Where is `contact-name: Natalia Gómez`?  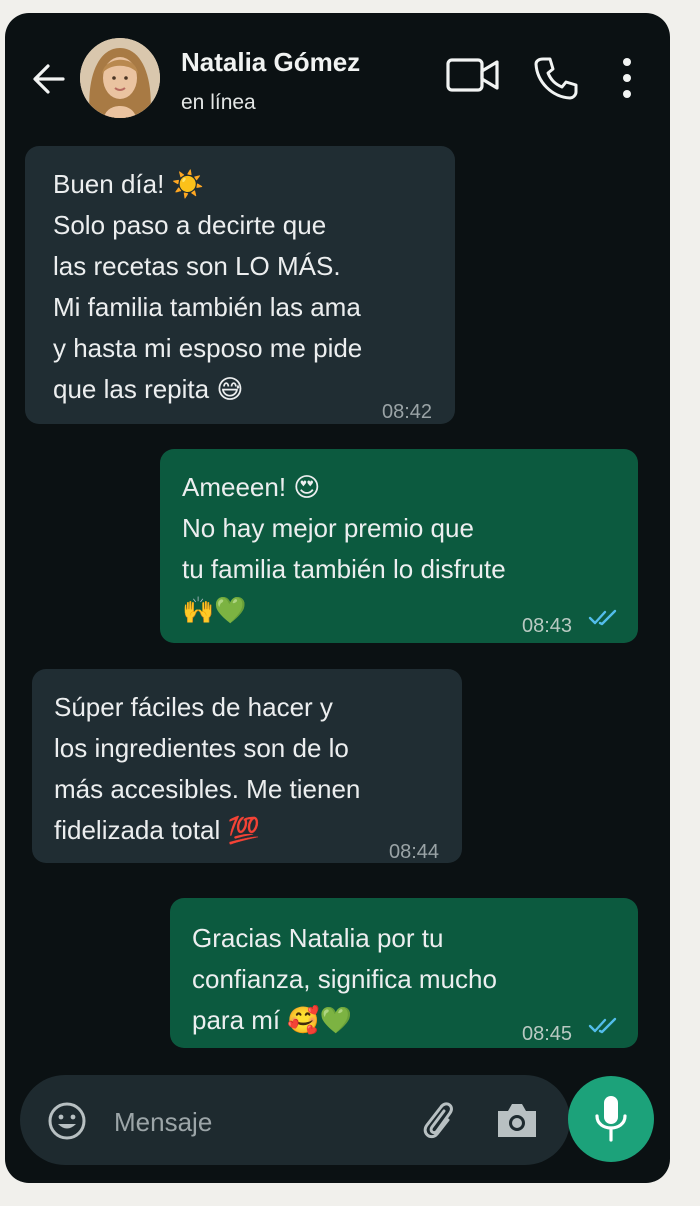
contact-name: Natalia Gómez is located at coordinates (270, 62).